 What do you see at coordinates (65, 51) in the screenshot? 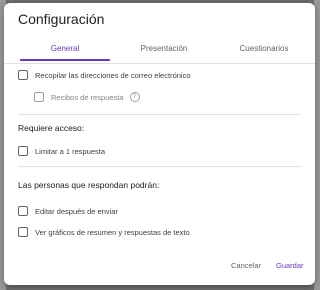
I see `tab-general: General` at bounding box center [65, 51].